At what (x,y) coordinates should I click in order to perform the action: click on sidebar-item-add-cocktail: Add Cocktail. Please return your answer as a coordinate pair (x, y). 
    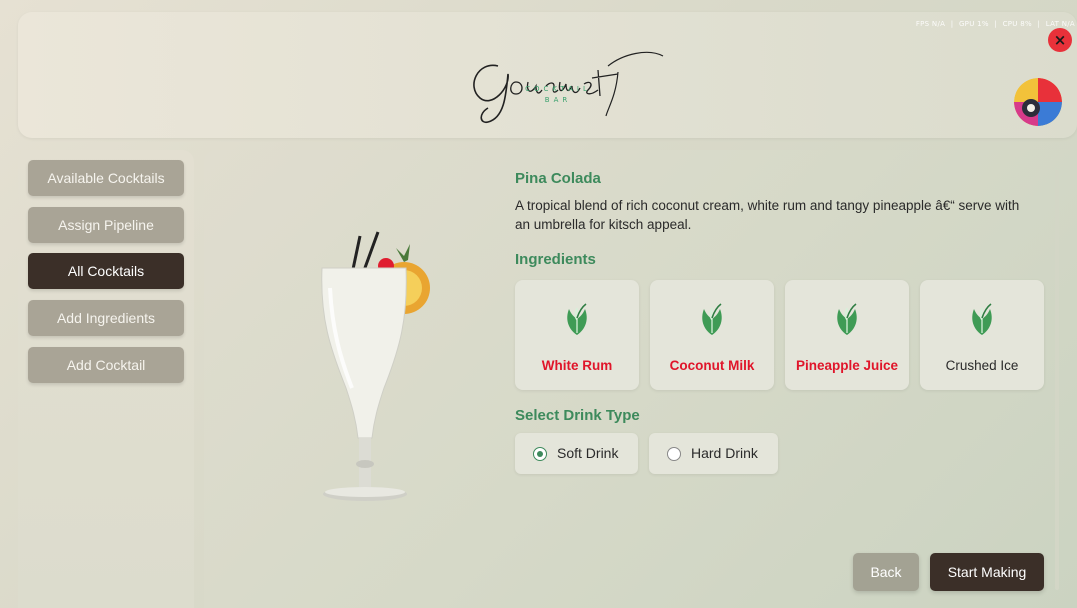
    Looking at the image, I should click on (106, 365).